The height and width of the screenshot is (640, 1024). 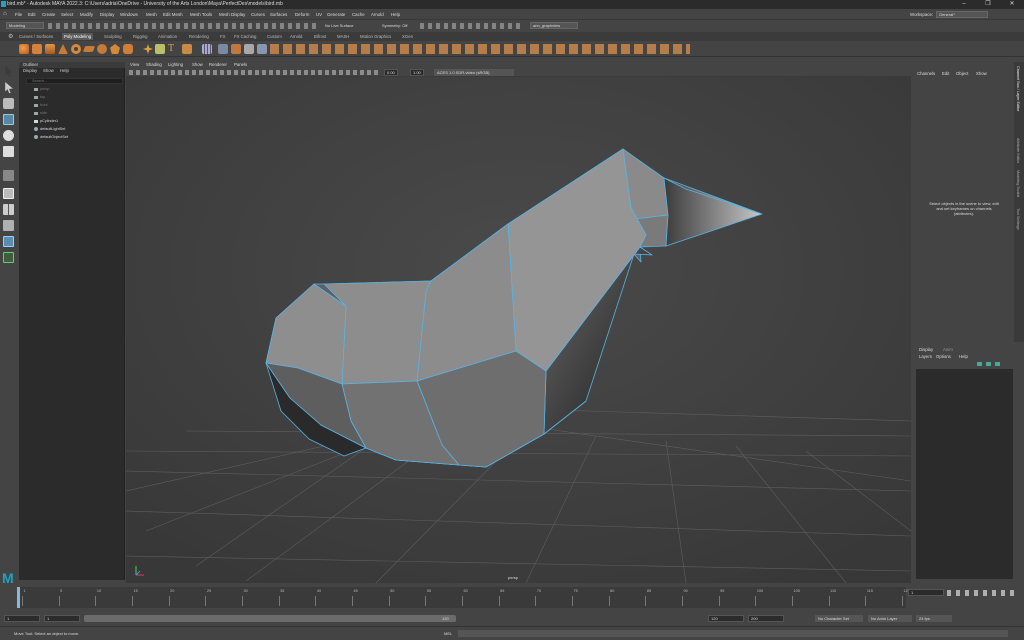 What do you see at coordinates (8, 151) in the screenshot?
I see `scale-tool-icon` at bounding box center [8, 151].